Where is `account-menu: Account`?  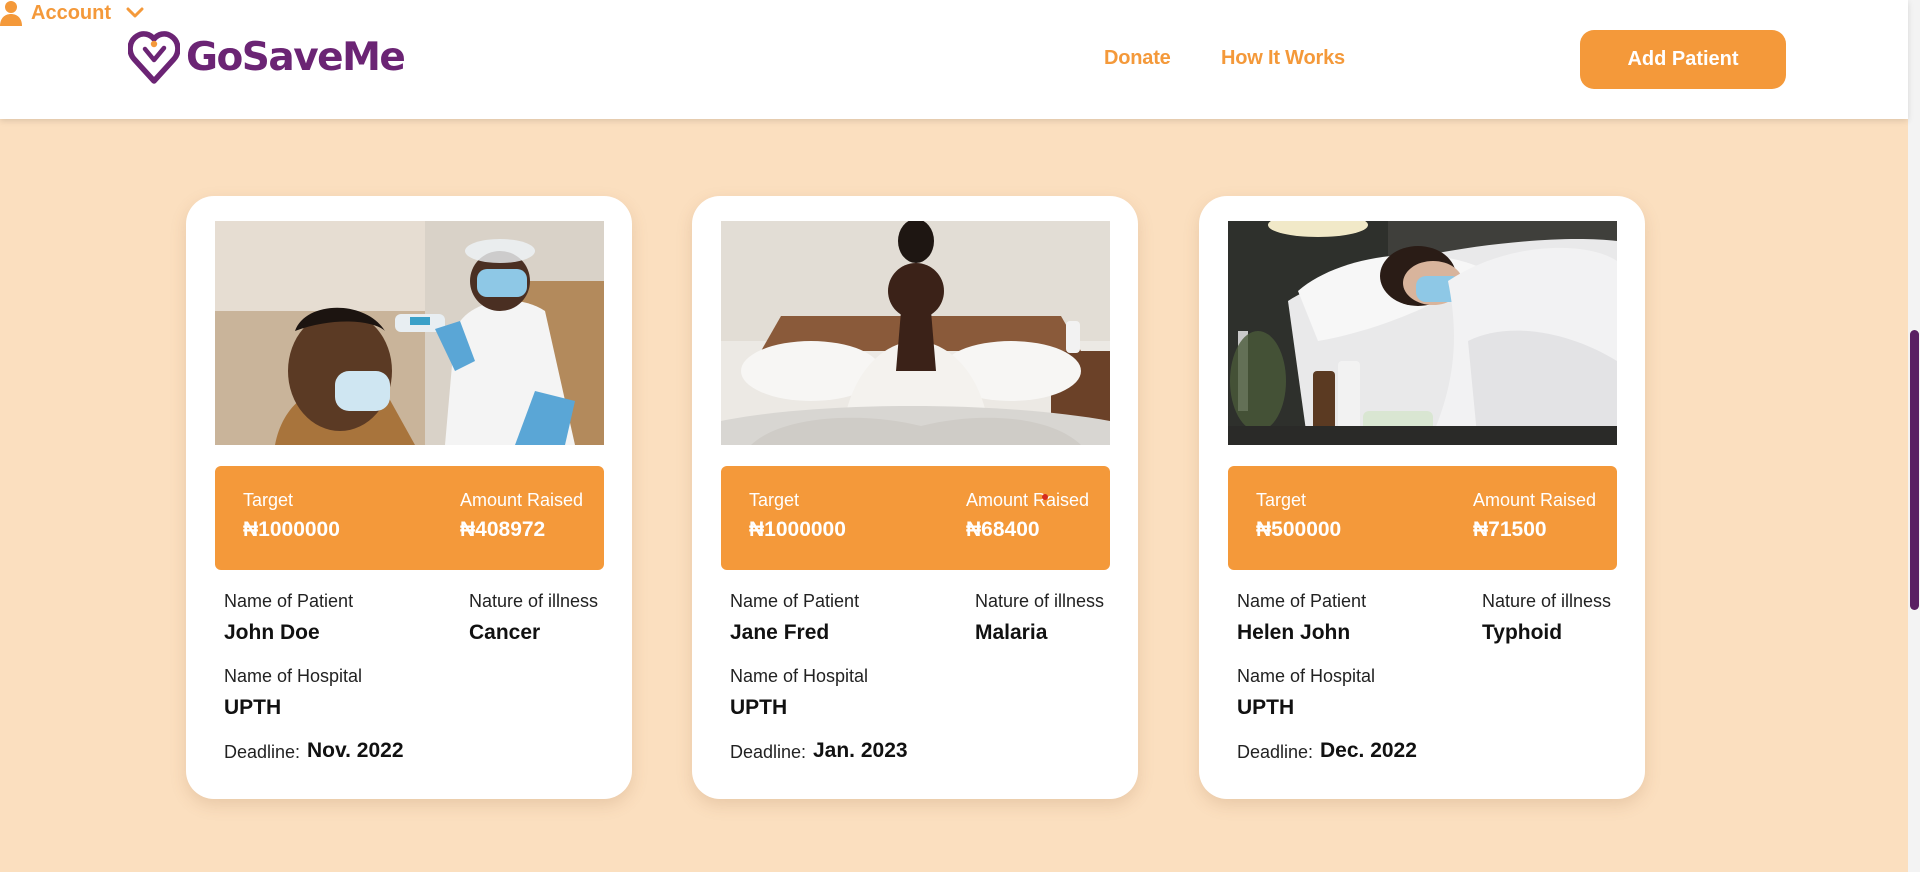
account-menu: Account is located at coordinates (954, 13).